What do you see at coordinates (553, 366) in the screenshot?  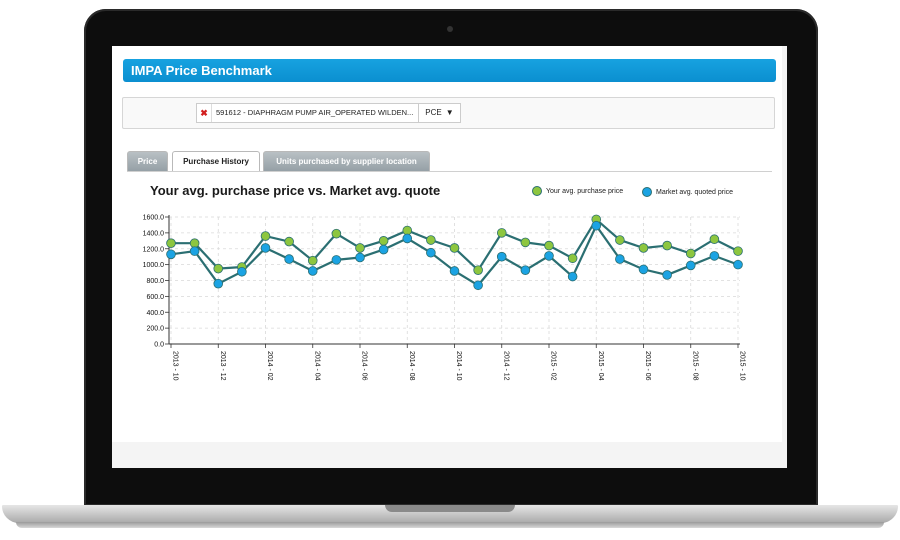 I see `x-tick-label: 2015 - 02` at bounding box center [553, 366].